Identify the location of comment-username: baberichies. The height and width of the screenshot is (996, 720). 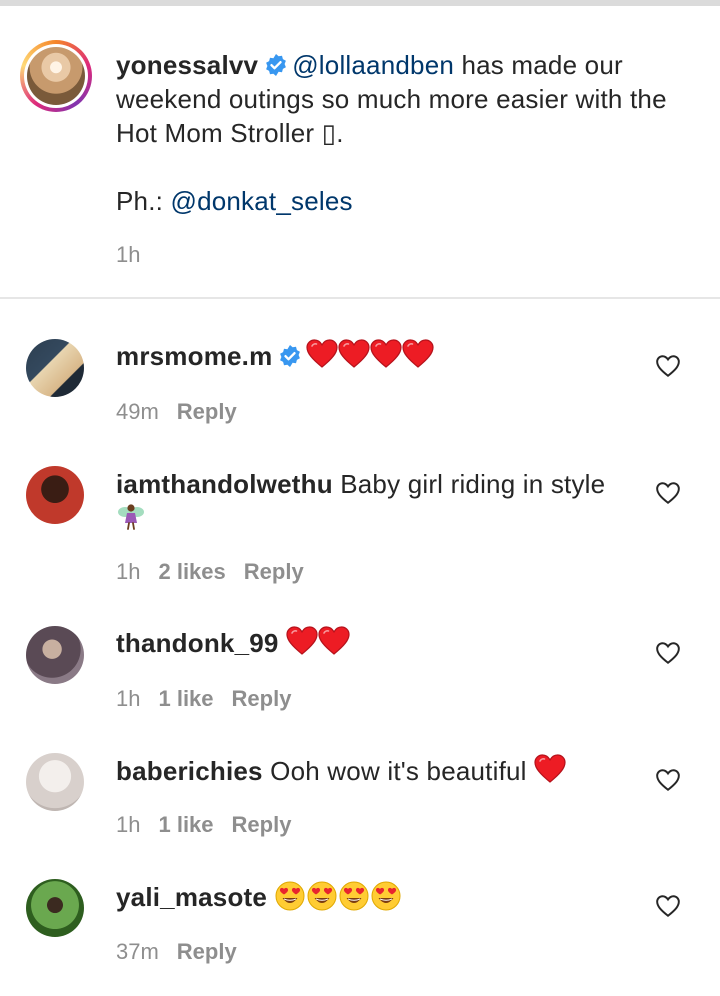
(189, 771).